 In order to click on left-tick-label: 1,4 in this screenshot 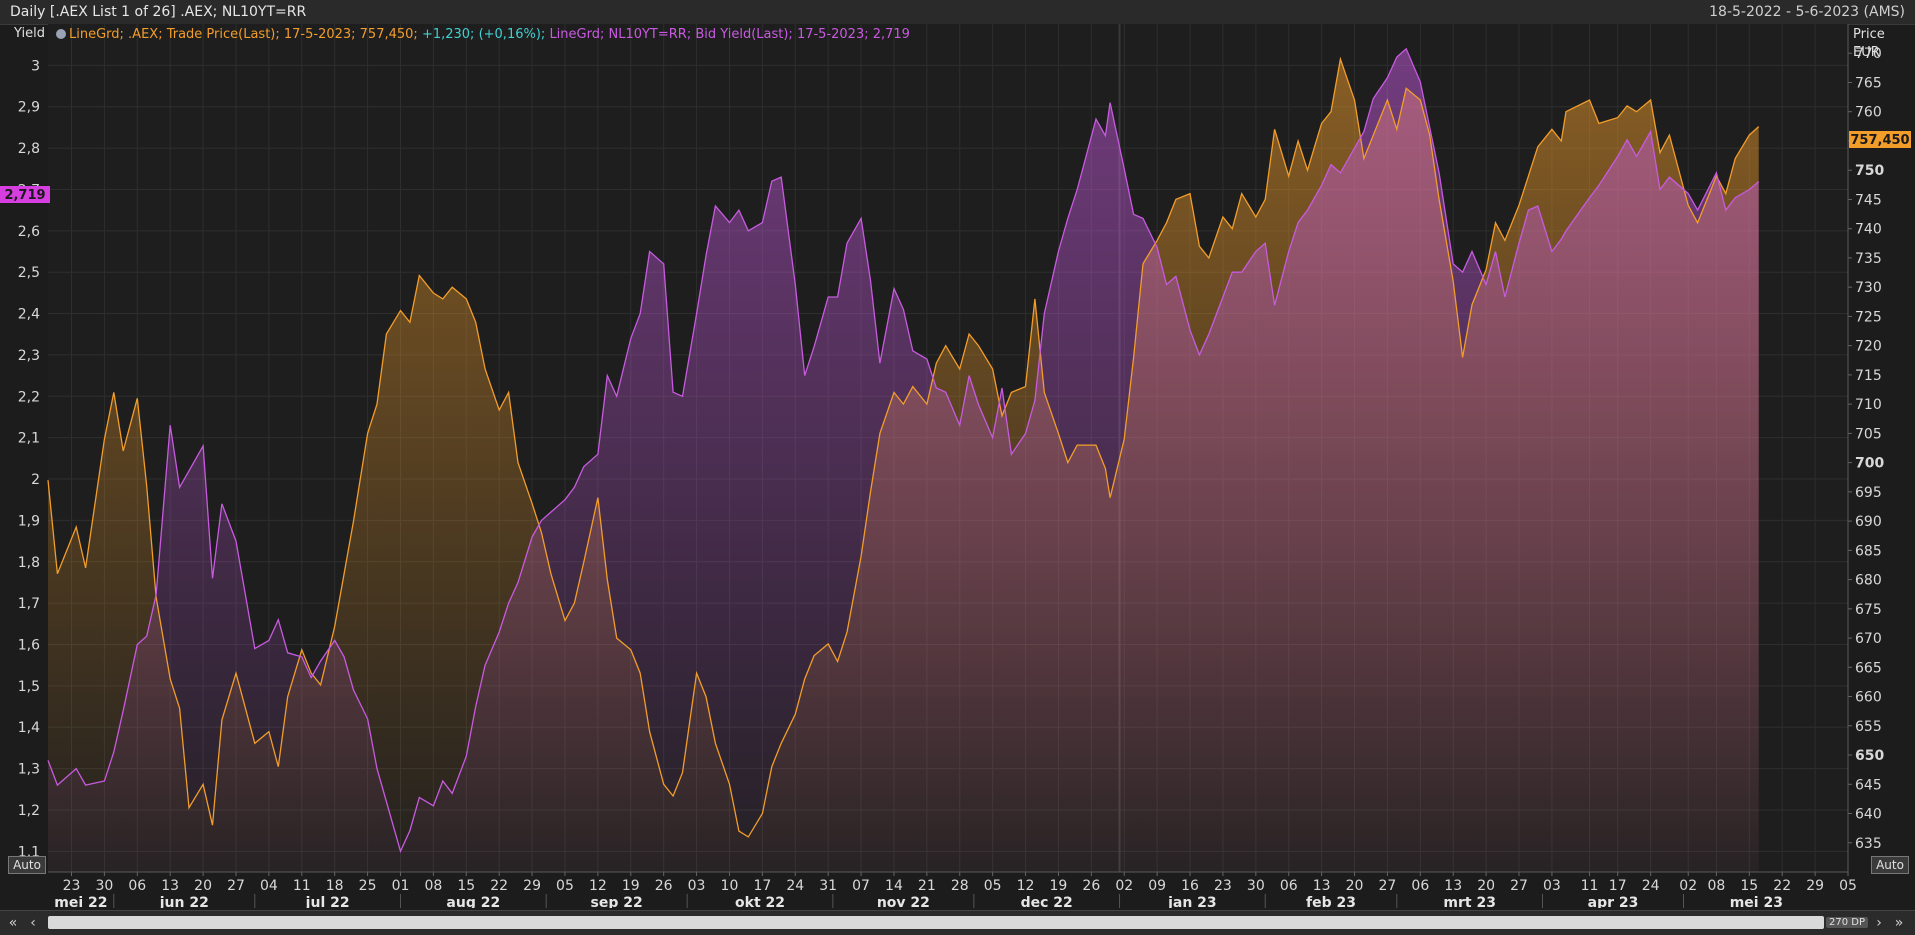, I will do `click(29, 728)`.